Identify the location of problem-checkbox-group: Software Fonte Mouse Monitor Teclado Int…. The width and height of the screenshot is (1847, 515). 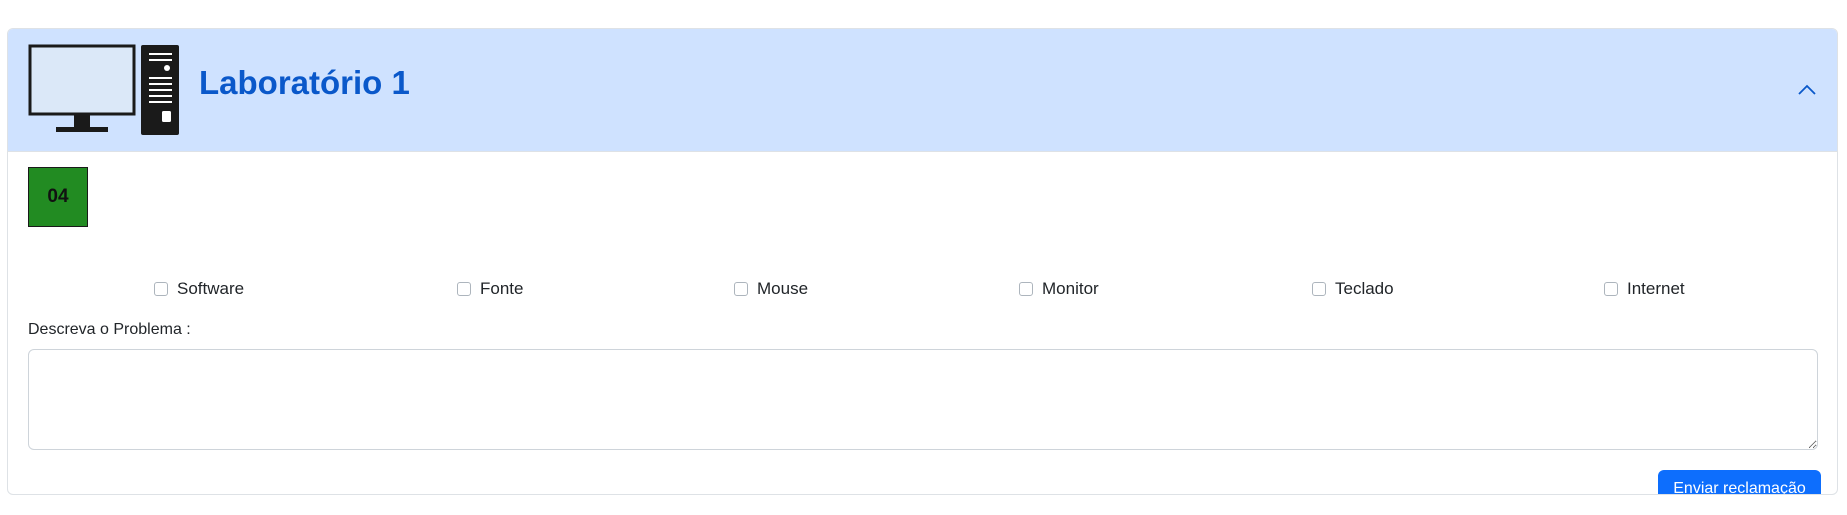
(922, 289).